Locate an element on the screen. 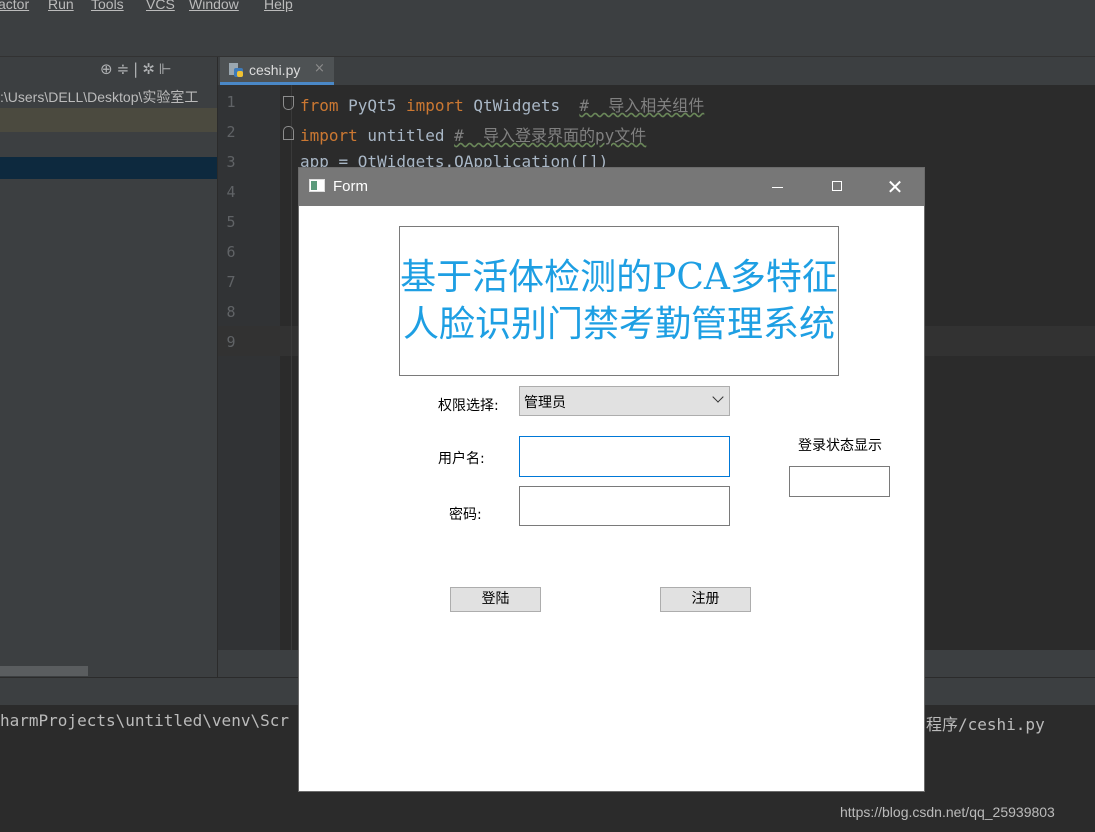 The width and height of the screenshot is (1095, 832). tab-label: ceshi.py is located at coordinates (275, 70).